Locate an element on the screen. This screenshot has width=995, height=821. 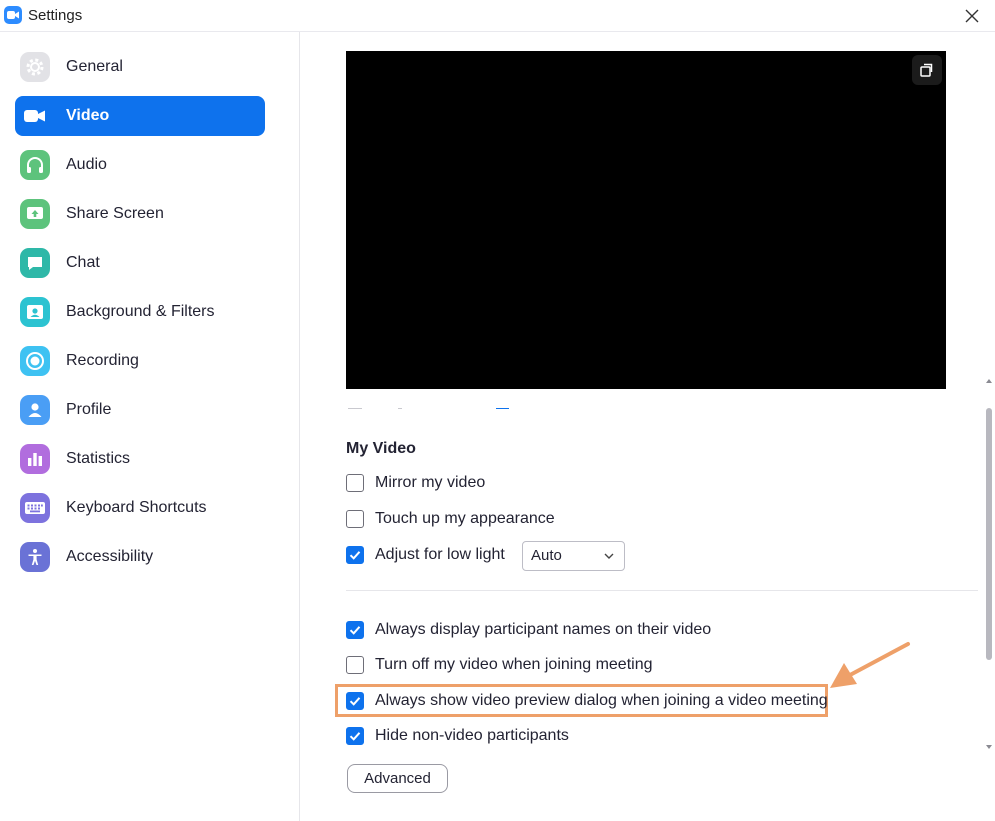
chevron-down-icon is located at coordinates (609, 556).